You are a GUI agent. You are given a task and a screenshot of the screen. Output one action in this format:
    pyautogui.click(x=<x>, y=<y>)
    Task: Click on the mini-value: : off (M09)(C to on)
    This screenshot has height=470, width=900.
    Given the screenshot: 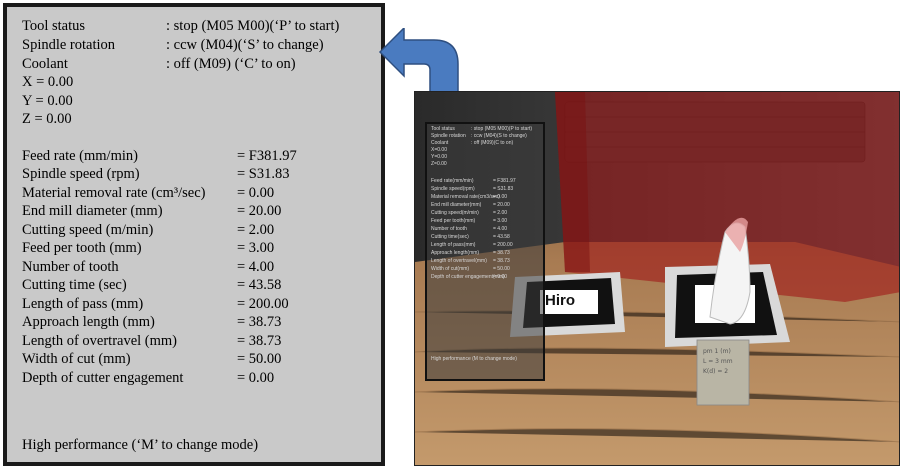 What is the action you would take?
    pyautogui.click(x=492, y=143)
    